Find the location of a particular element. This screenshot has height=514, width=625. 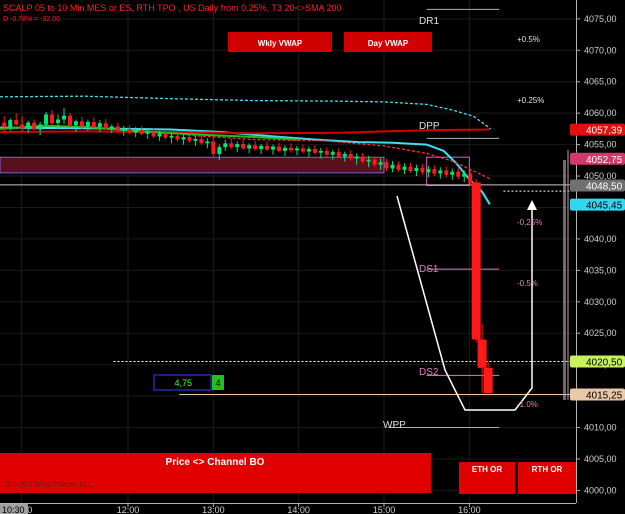

level-label-dr1: DR1 is located at coordinates (429, 21).